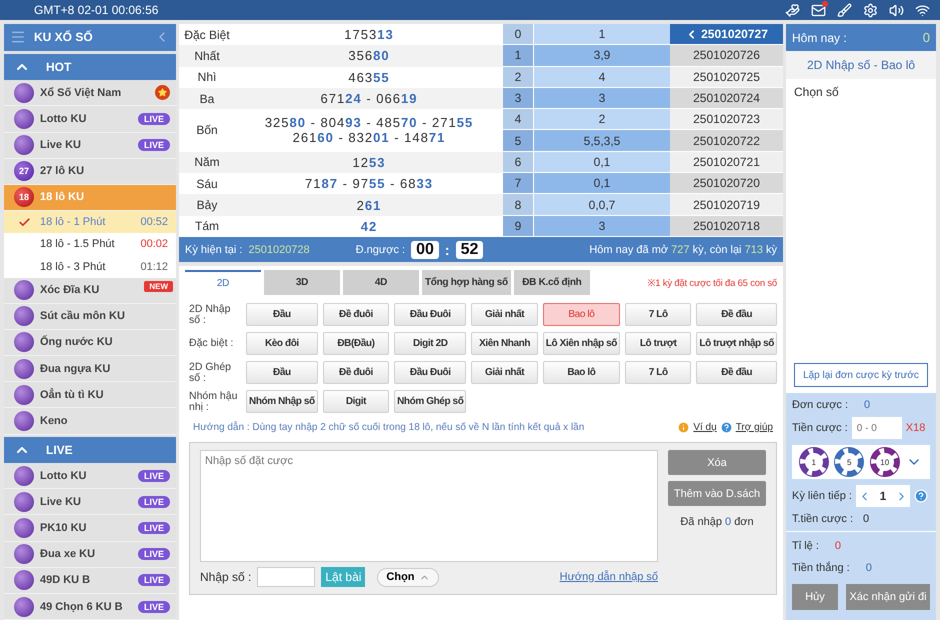  I want to click on stake-field: 0 - 0, so click(877, 428).